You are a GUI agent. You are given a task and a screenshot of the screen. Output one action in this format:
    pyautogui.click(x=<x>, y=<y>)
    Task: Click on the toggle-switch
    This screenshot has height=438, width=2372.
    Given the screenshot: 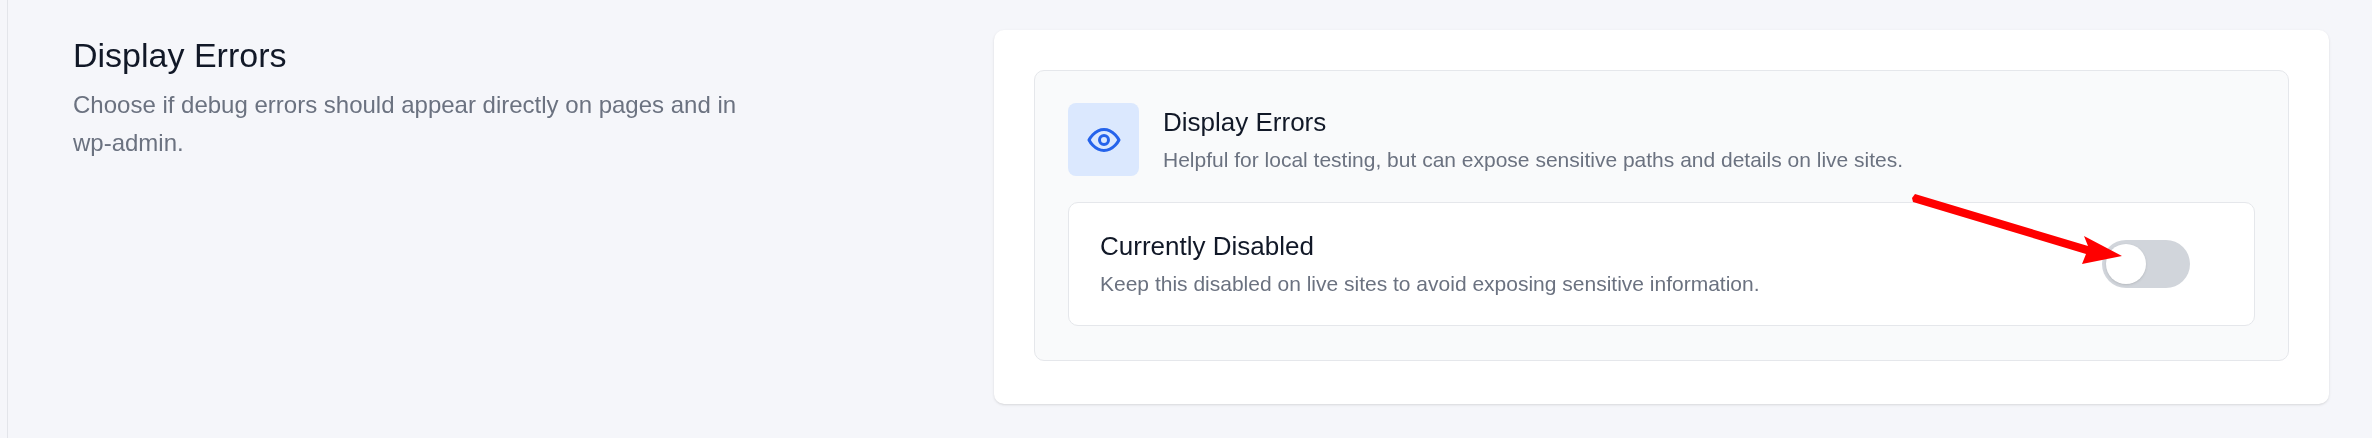 What is the action you would take?
    pyautogui.click(x=2146, y=264)
    